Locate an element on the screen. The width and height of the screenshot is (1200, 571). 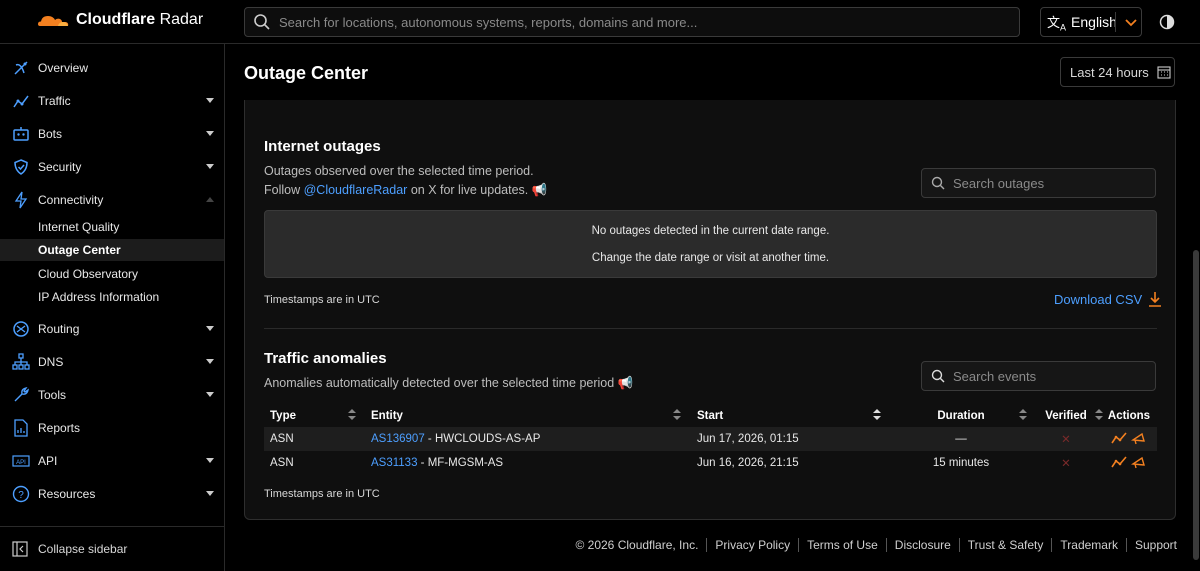
search-events-input: Search events is located at coordinates (1038, 376).